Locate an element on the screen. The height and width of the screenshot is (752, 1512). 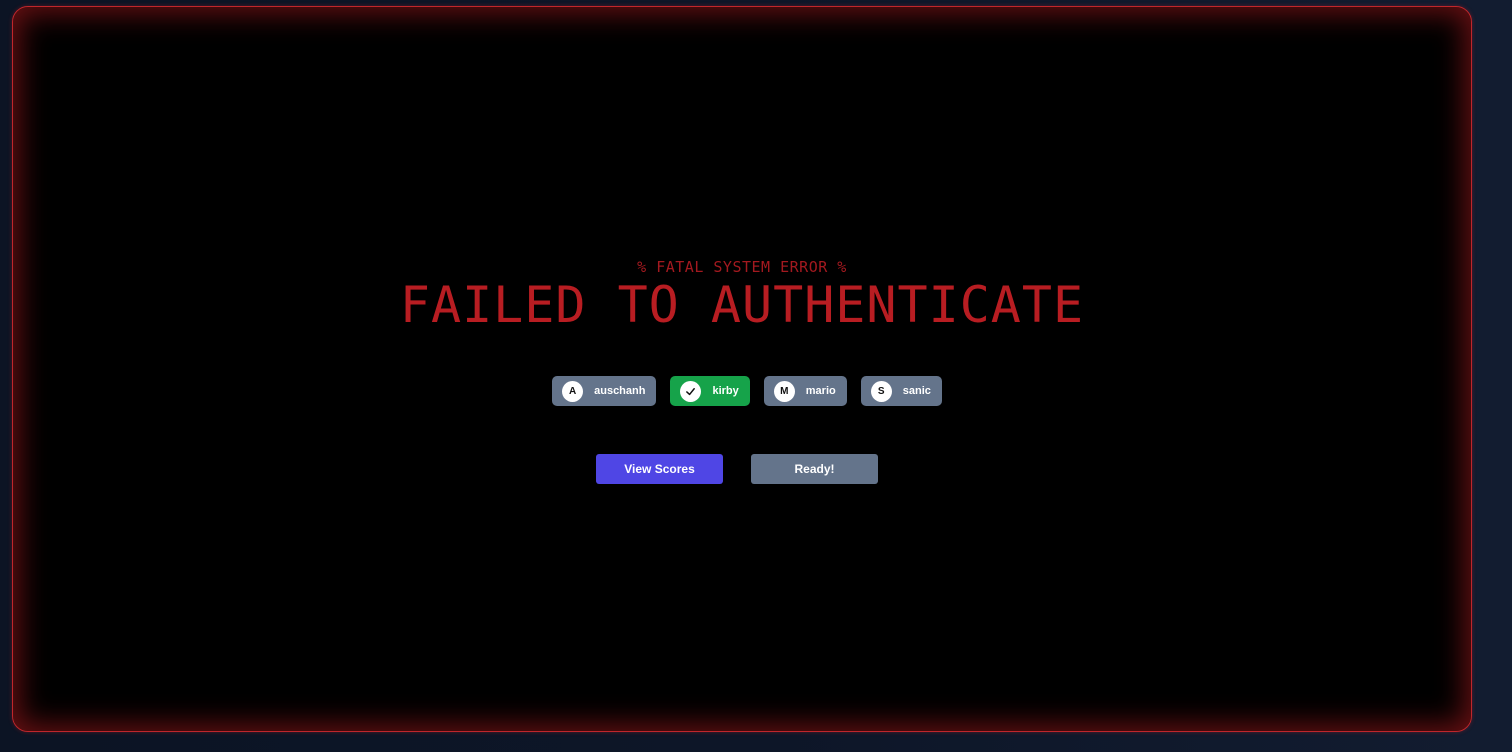
view-scores-button: View Scores is located at coordinates (659, 469).